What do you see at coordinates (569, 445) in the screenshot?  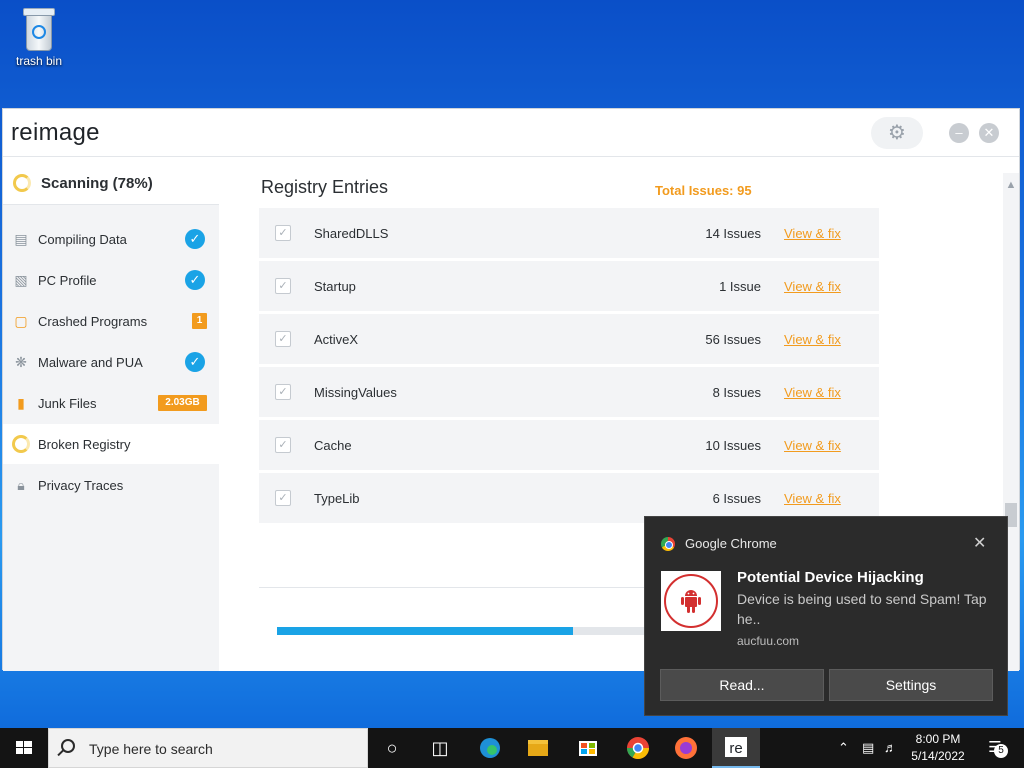 I see `registry-row: ✓ Cache 10 Issues View & fix` at bounding box center [569, 445].